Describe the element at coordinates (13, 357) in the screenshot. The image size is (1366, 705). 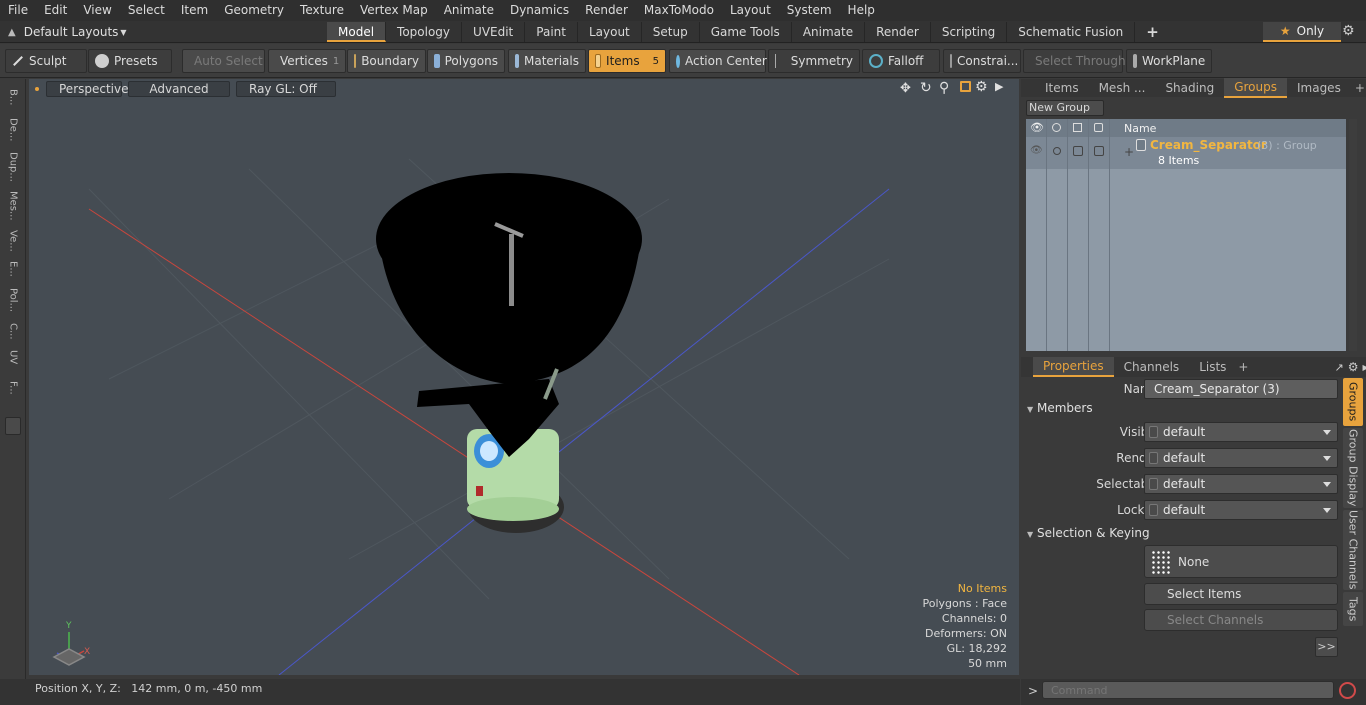
I see `left-tab-uv: UV` at that location.